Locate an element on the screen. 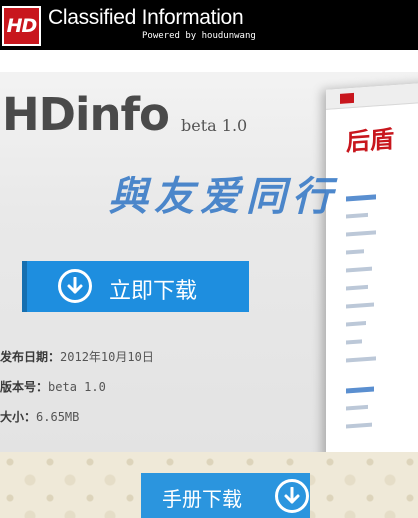 Image resolution: width=418 pixels, height=518 pixels. size-row: 大小：6.65MB is located at coordinates (39, 416).